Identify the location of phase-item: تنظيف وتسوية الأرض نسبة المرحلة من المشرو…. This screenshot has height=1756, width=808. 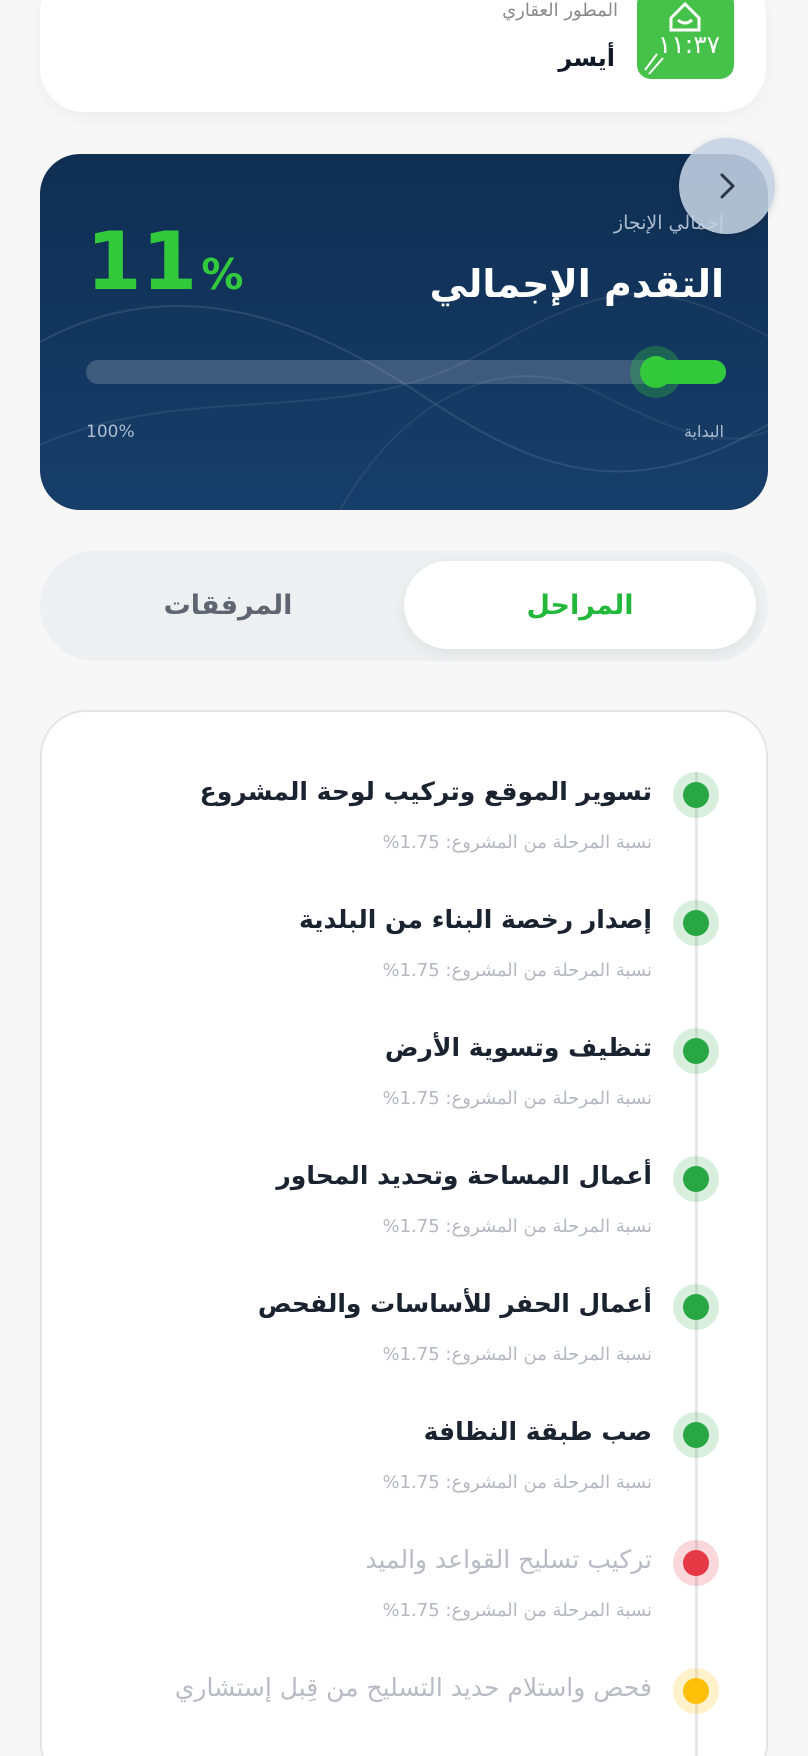
(406, 1078).